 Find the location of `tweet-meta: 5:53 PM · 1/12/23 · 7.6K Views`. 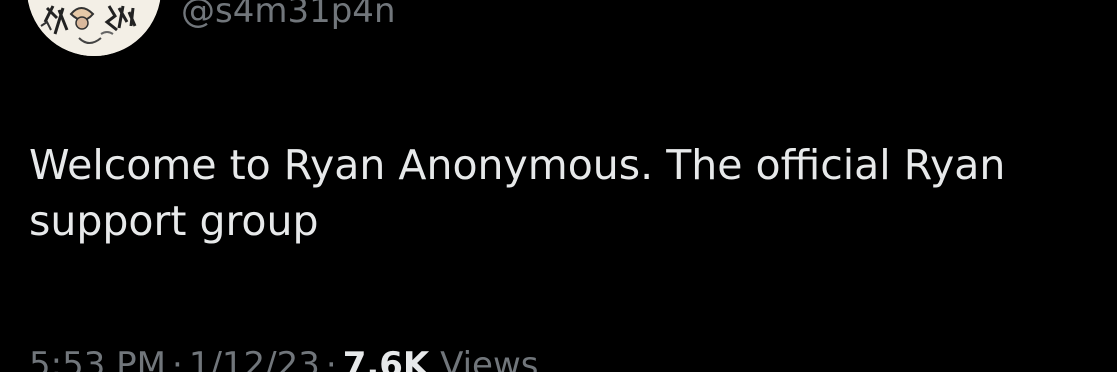

tweet-meta: 5:53 PM · 1/12/23 · 7.6K Views is located at coordinates (284, 357).